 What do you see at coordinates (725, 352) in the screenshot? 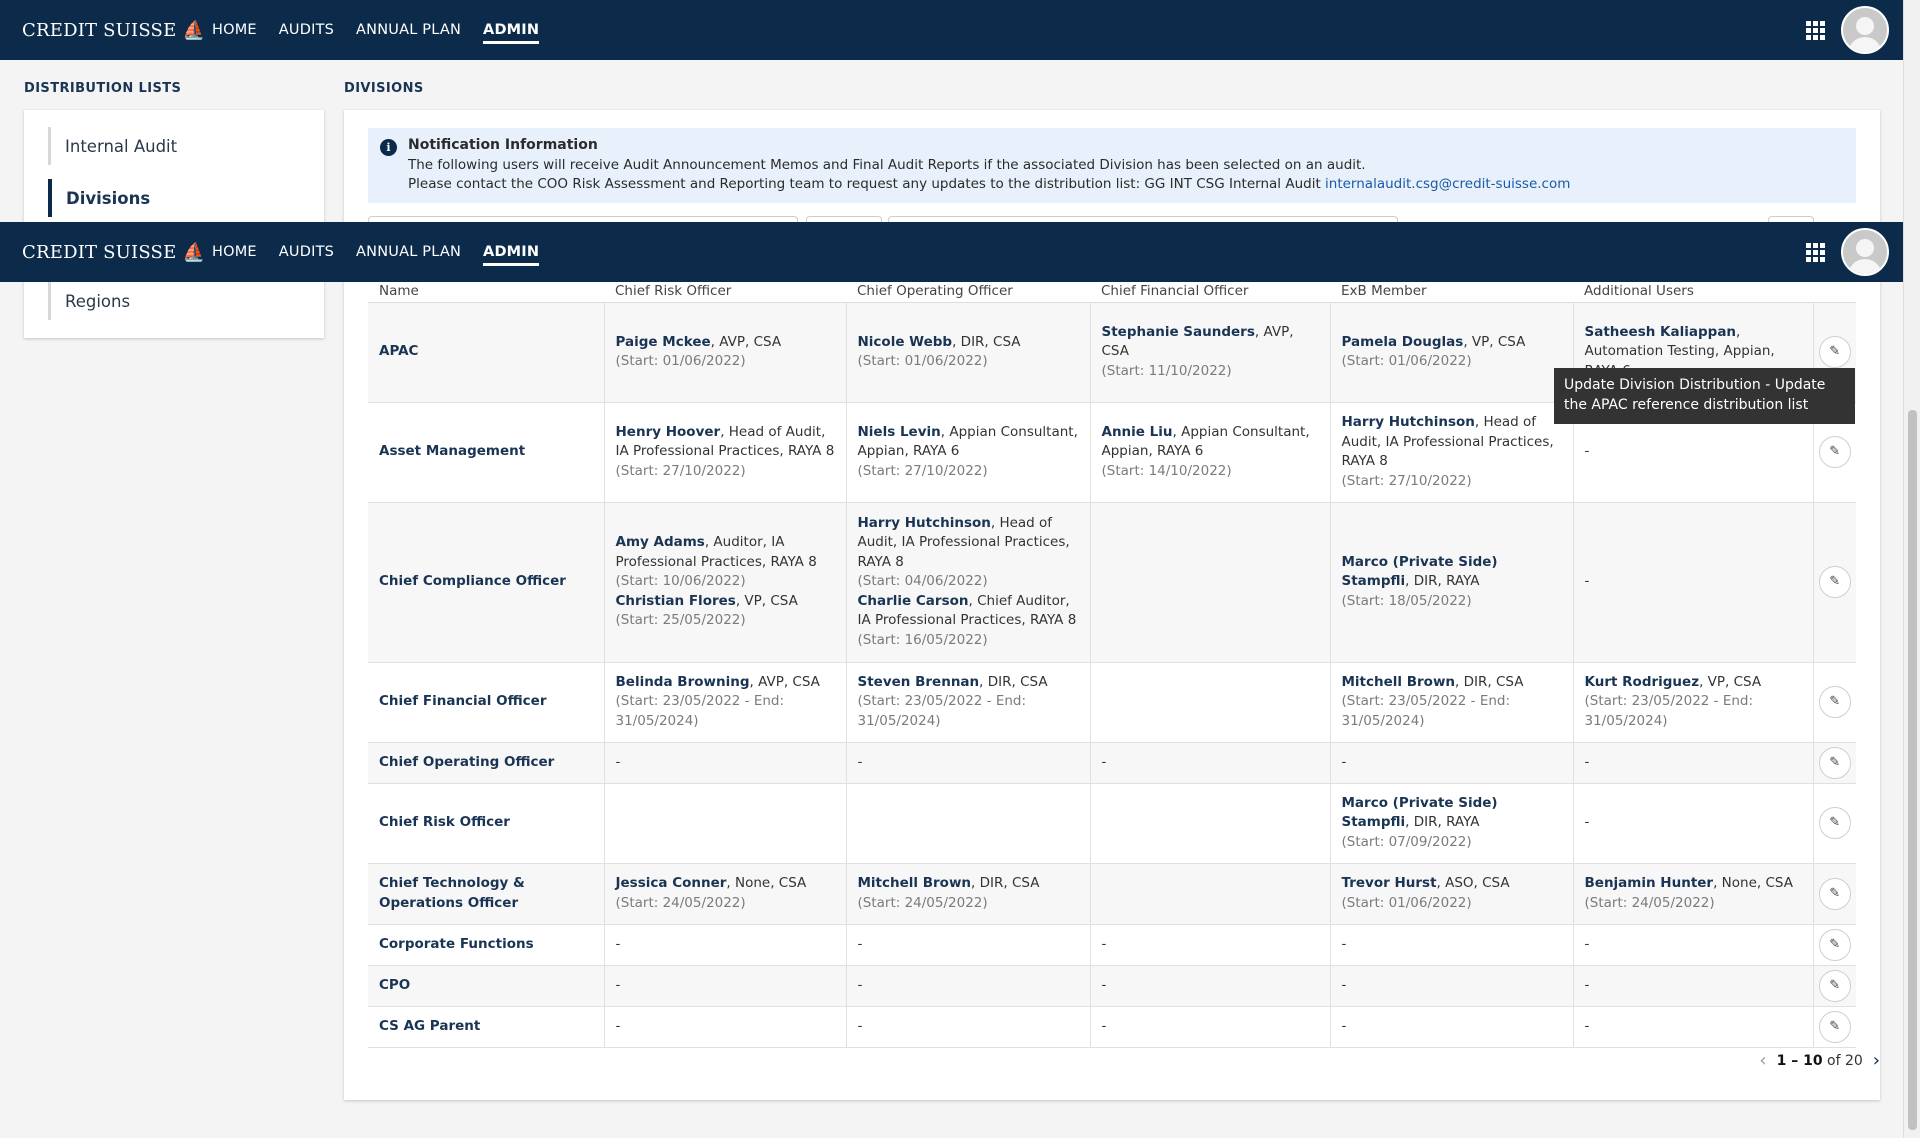
I see `cell-cro: Paige Mckee, AVP, CSA (Start: 01/06/2022)` at bounding box center [725, 352].